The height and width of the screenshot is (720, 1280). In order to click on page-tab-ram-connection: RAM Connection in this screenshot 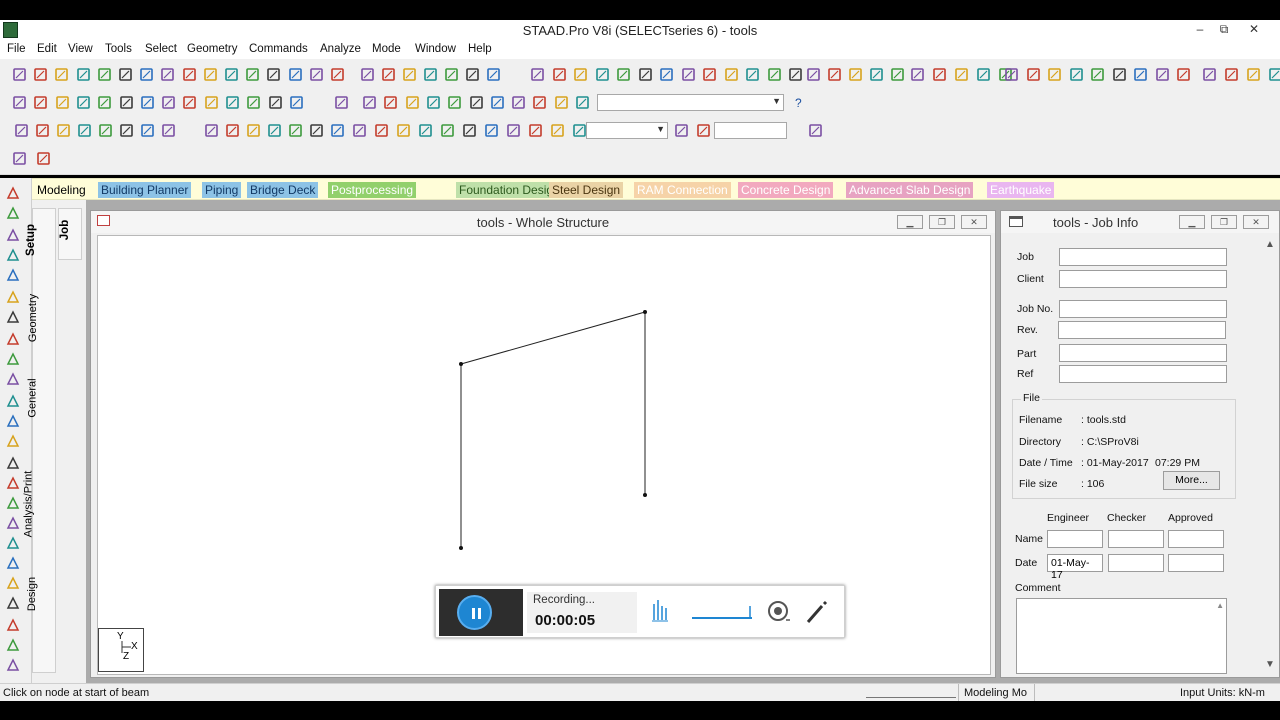, I will do `click(682, 190)`.